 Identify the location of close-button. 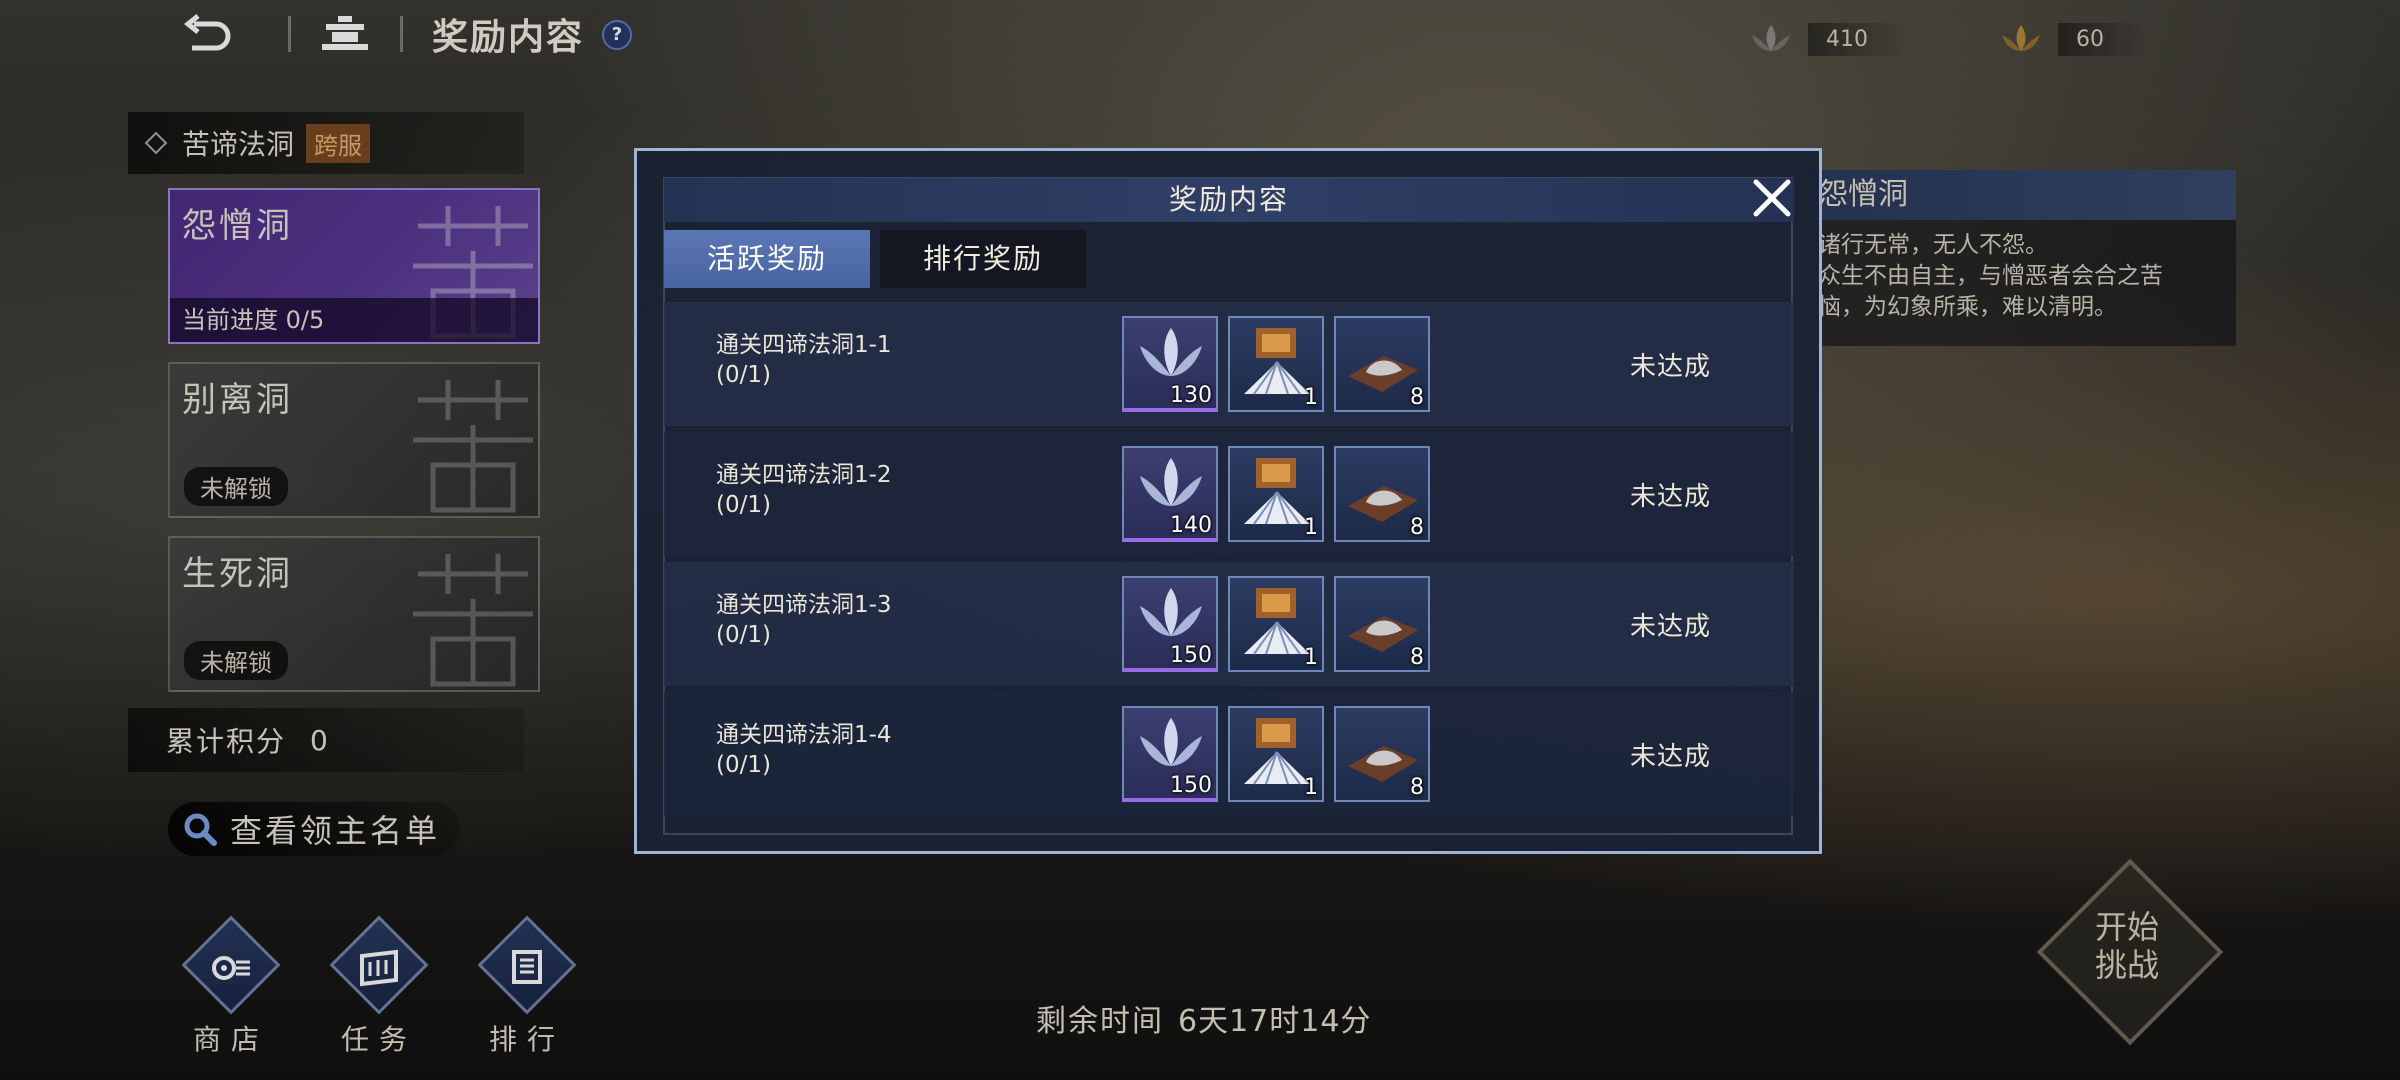
(1772, 198).